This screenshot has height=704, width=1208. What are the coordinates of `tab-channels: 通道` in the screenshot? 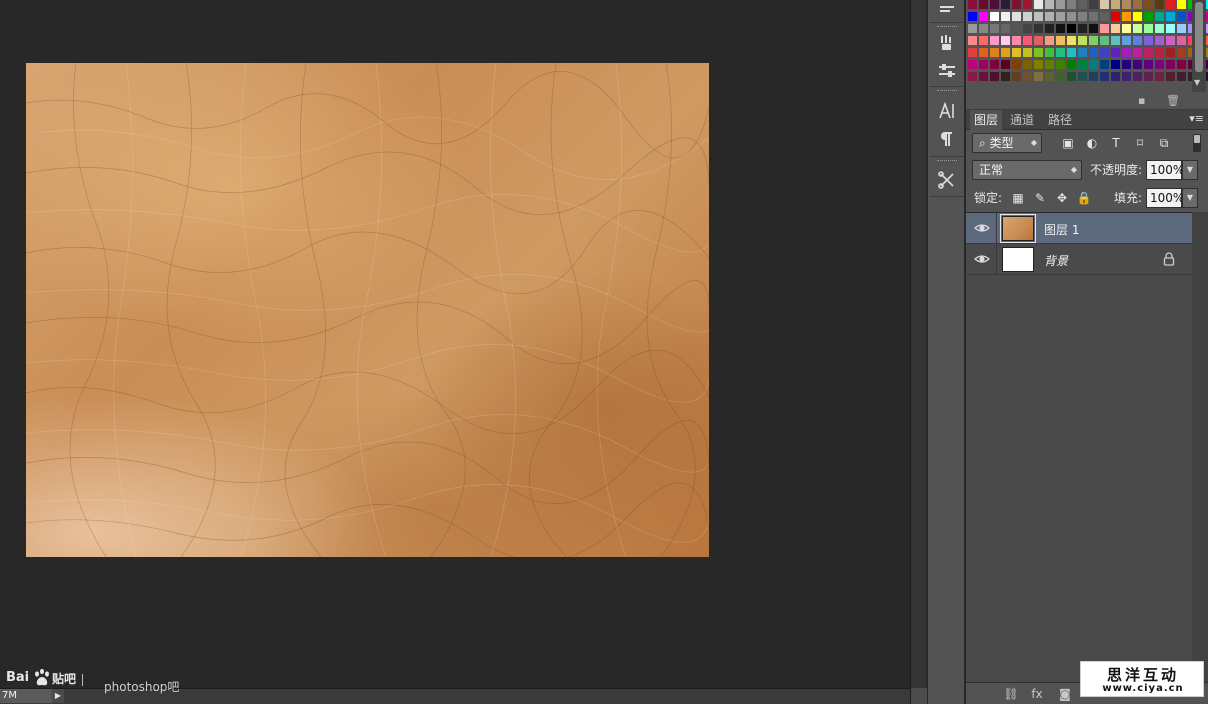 It's located at (1022, 120).